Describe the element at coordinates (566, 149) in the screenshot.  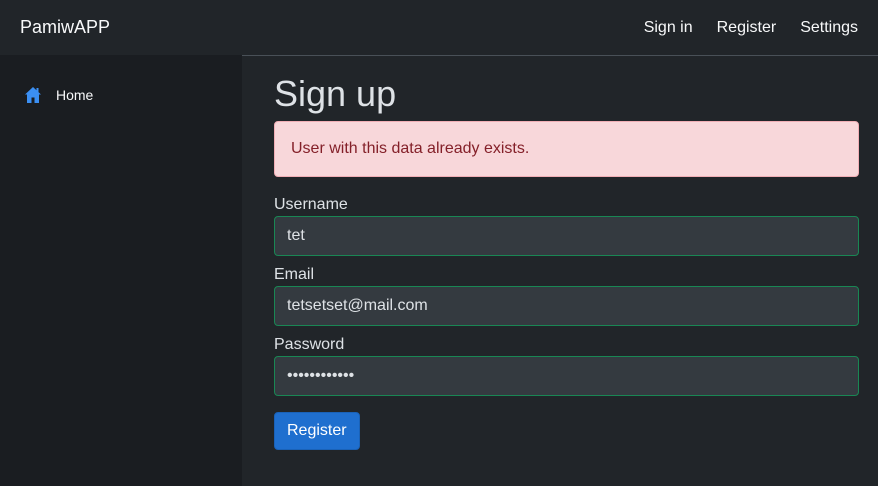
I see `error-alert: User with this data already exists.` at that location.